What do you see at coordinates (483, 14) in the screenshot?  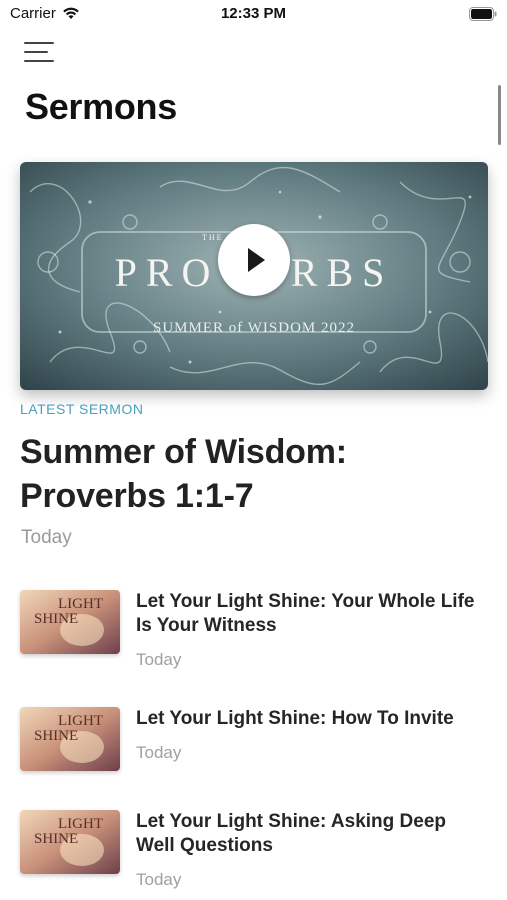 I see `battery-icon` at bounding box center [483, 14].